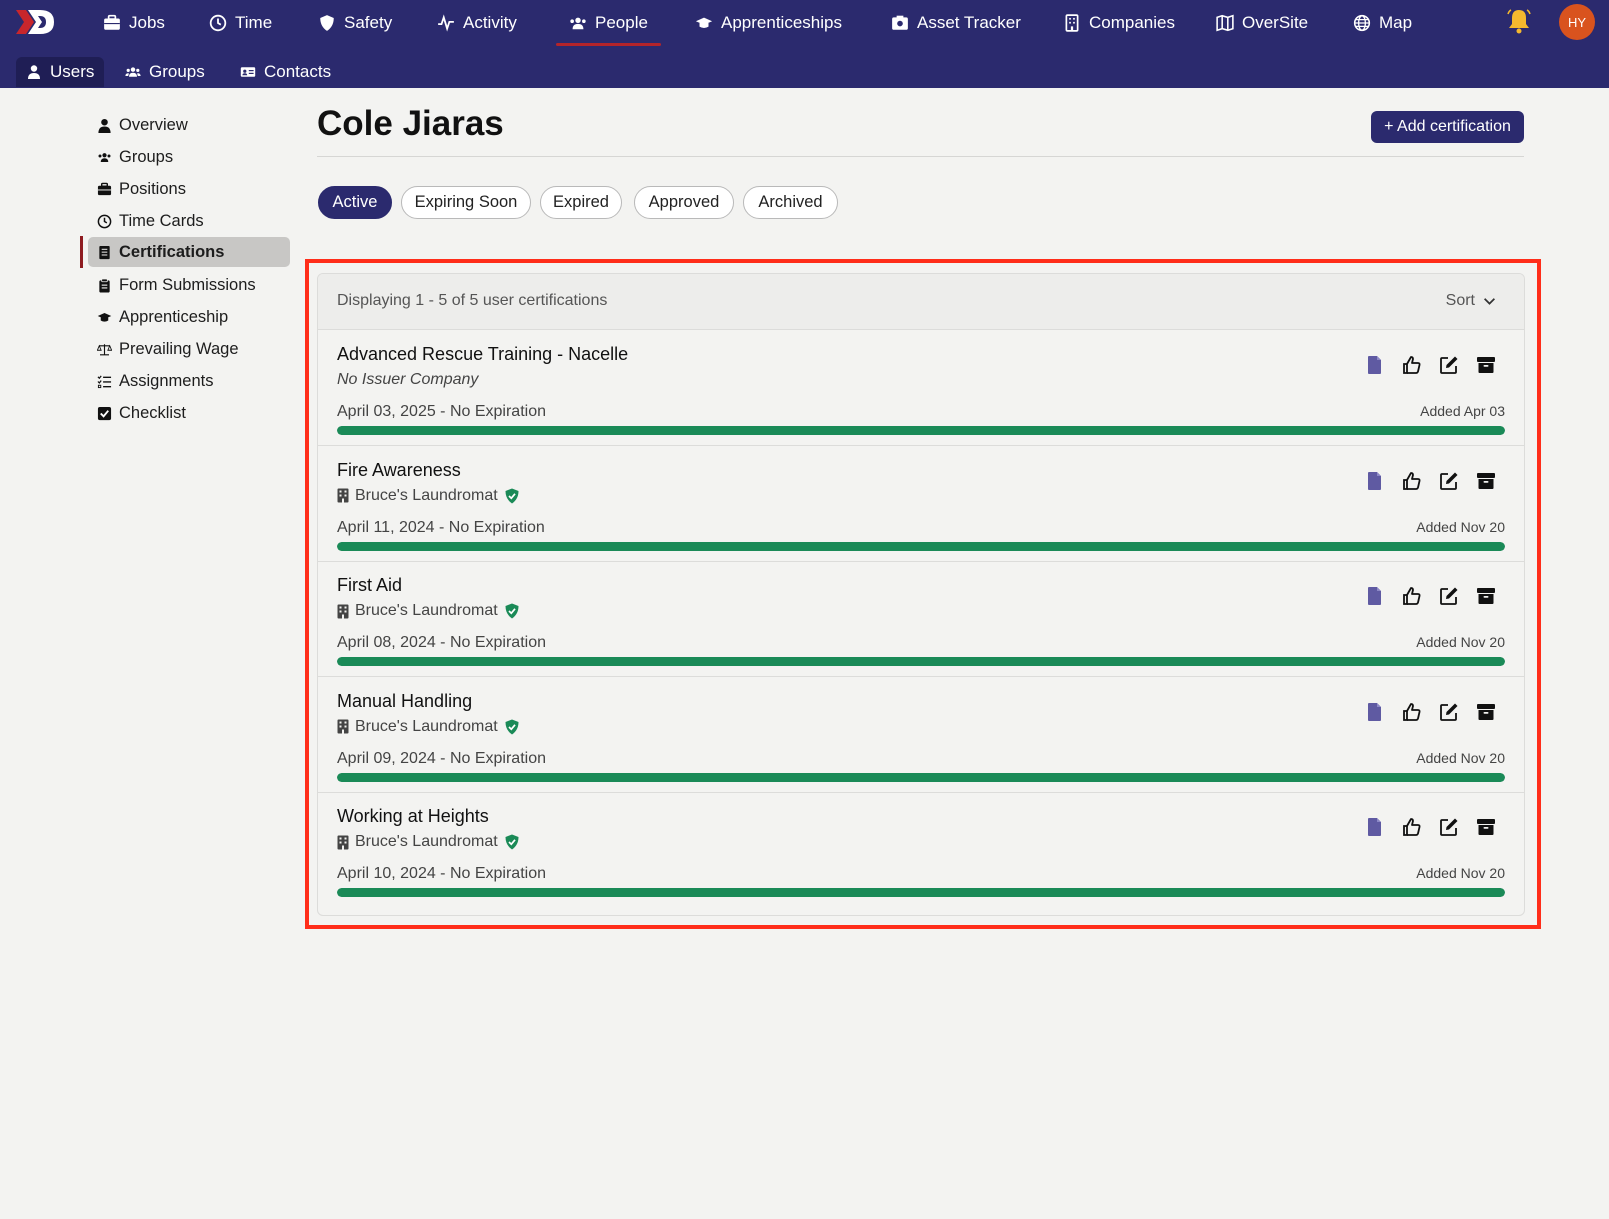  Describe the element at coordinates (165, 72) in the screenshot. I see `subnav-groups: Groups` at that location.